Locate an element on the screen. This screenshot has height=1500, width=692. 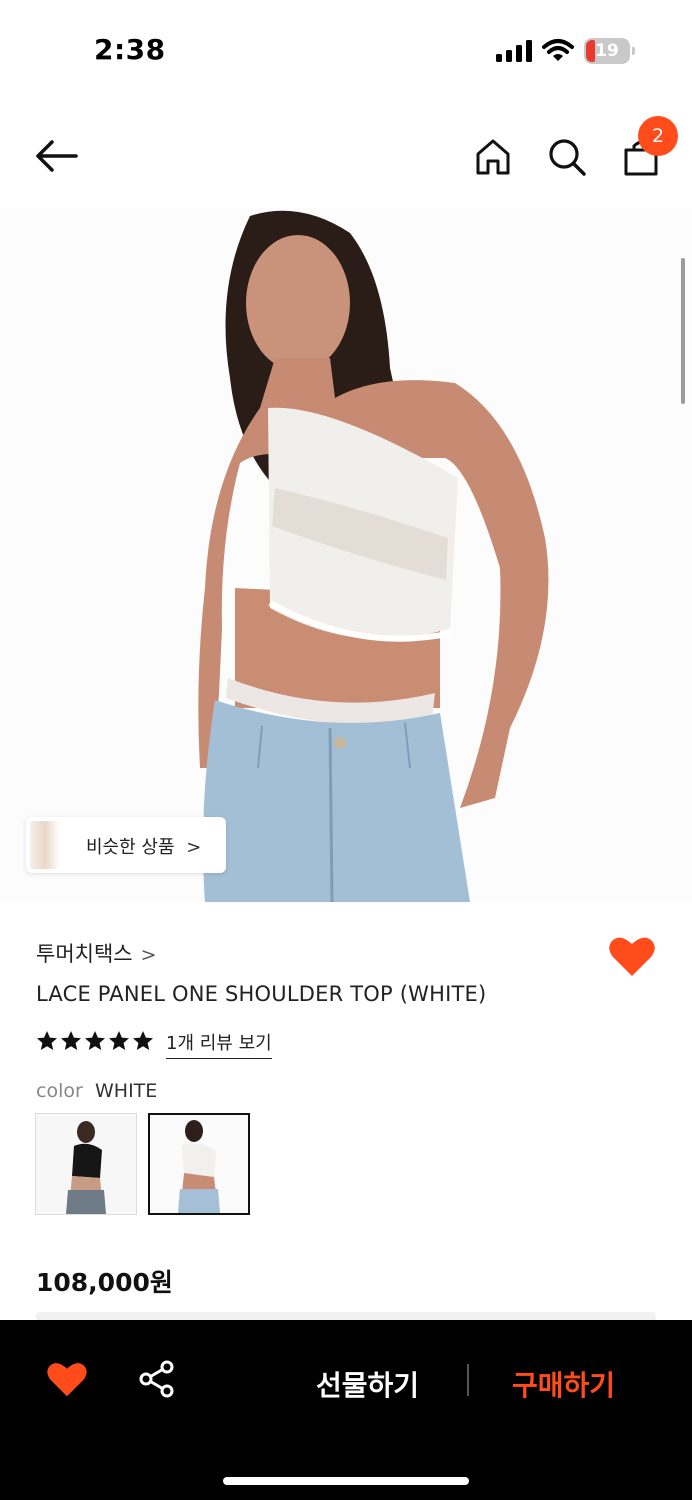
home-icon is located at coordinates (493, 157).